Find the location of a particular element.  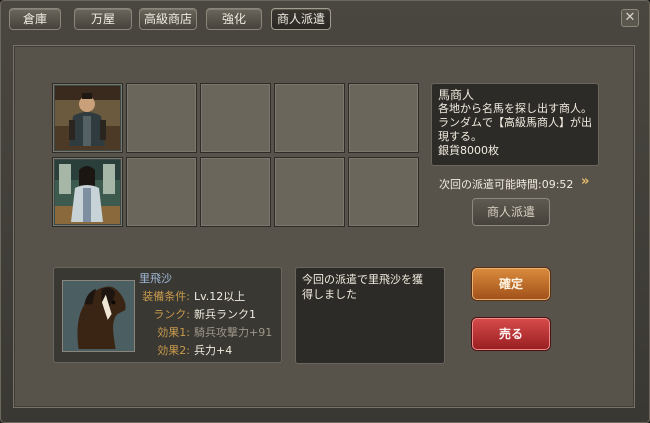

stat-value-rank: 新兵ランク1 is located at coordinates (225, 314).